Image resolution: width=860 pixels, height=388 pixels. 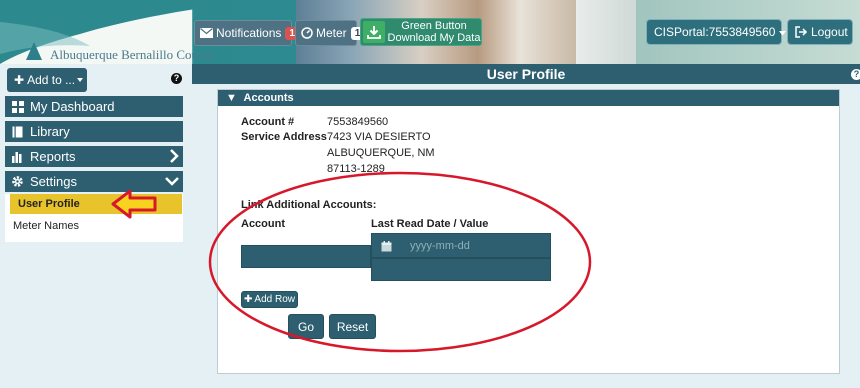 I want to click on book-icon, so click(x=17, y=131).